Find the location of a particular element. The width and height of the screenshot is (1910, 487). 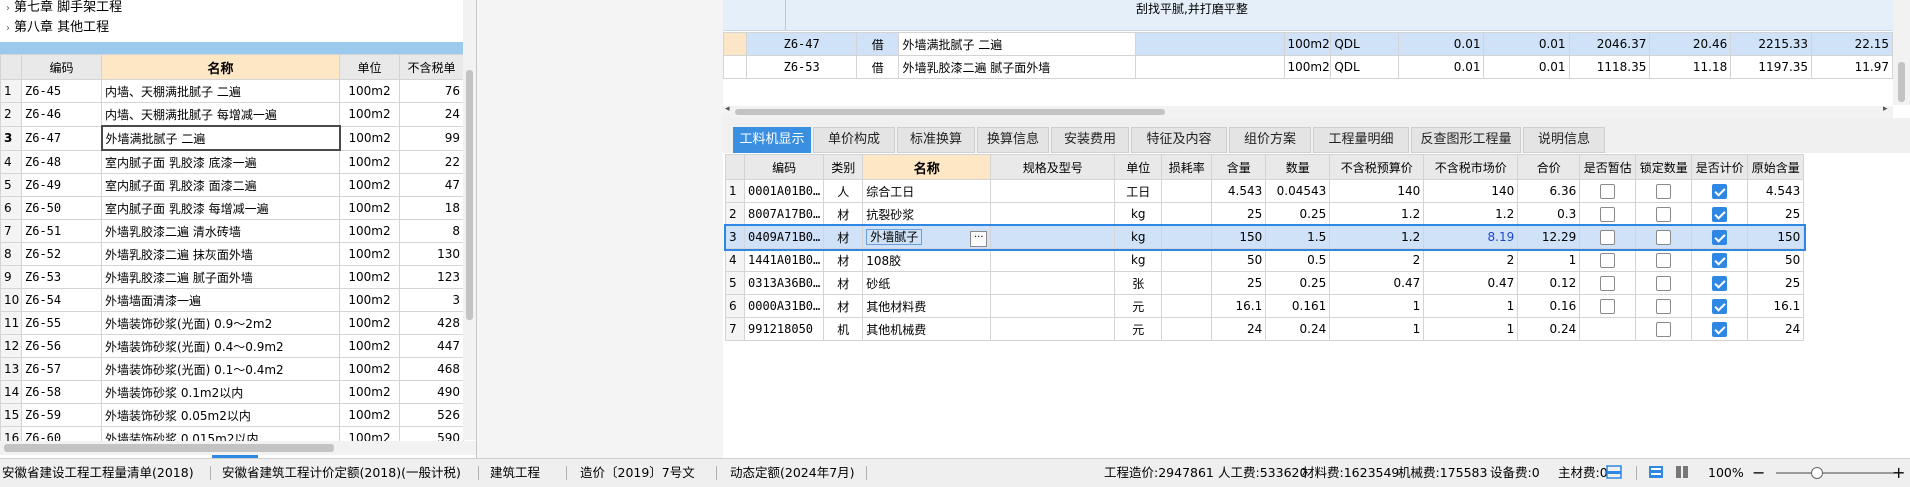

resource-row: 2 8007A17B0… 材抗裂砂浆 kg 25 0.25 1.2 1.2 0.3 25 is located at coordinates (1265, 214).